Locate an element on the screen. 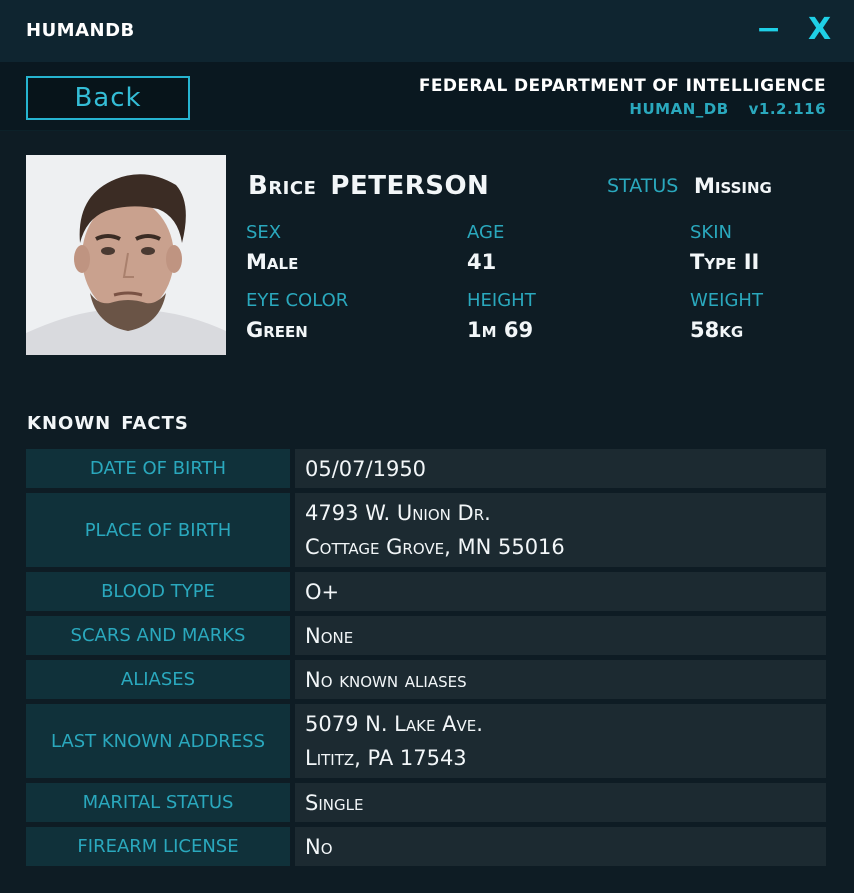 This screenshot has width=854, height=893. table-row: FIREARM LICENSE No is located at coordinates (426, 846).